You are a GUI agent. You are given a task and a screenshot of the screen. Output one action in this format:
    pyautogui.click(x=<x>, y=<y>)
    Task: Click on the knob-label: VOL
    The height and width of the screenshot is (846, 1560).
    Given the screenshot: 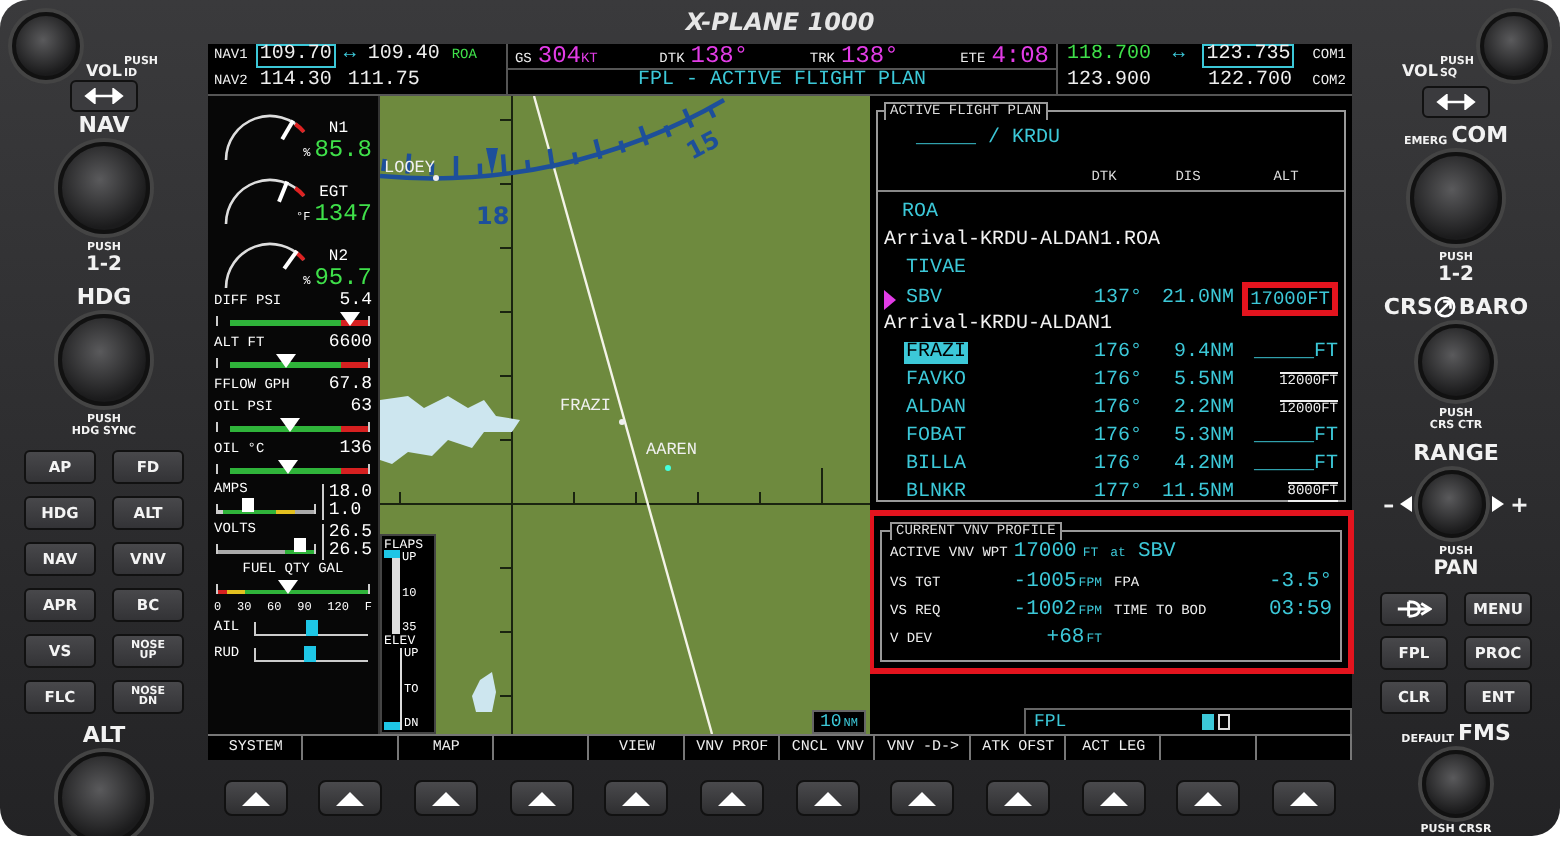 What is the action you would take?
    pyautogui.click(x=1419, y=71)
    